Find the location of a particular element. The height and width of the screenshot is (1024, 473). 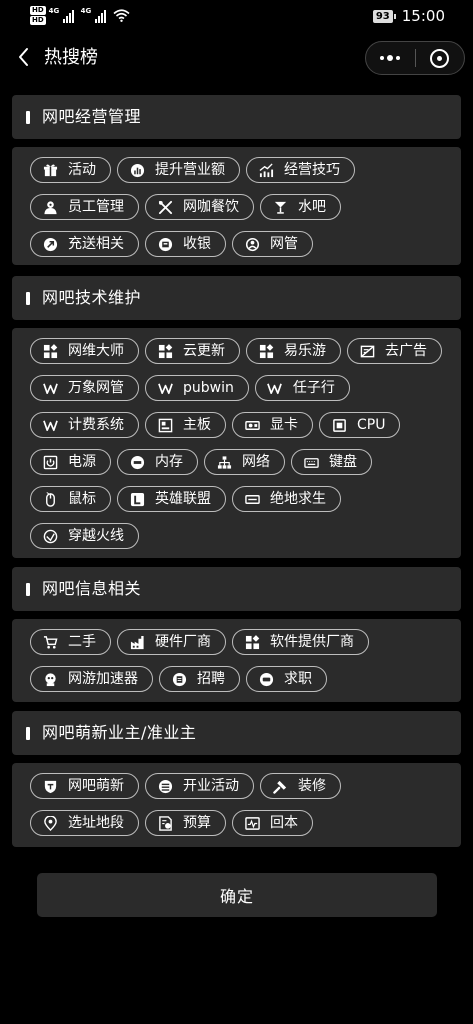

more-button is located at coordinates (390, 58).